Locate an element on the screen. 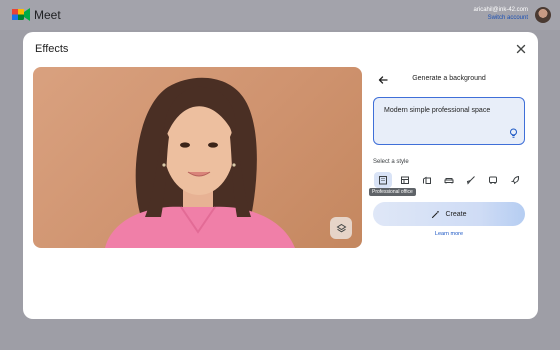  office-building-icon is located at coordinates (383, 180).